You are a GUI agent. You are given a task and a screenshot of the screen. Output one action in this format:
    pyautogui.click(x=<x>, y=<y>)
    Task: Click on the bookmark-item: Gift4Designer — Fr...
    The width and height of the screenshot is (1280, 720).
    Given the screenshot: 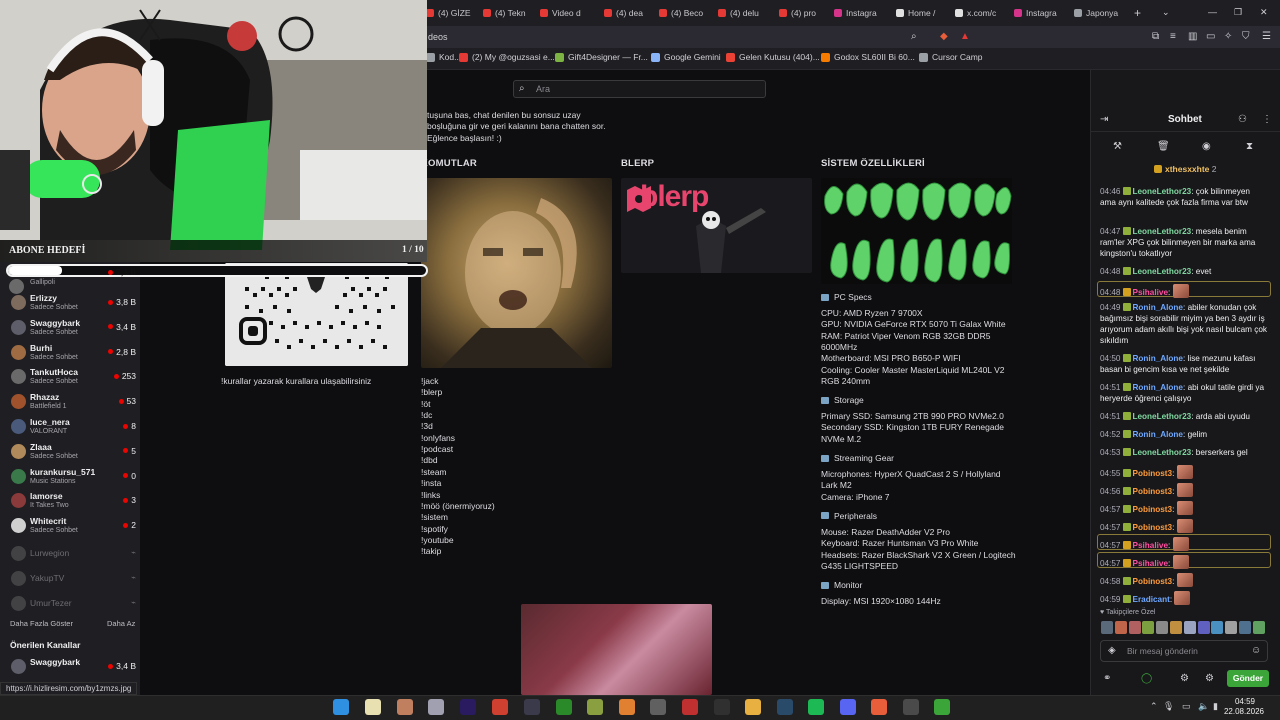 What is the action you would take?
    pyautogui.click(x=601, y=57)
    